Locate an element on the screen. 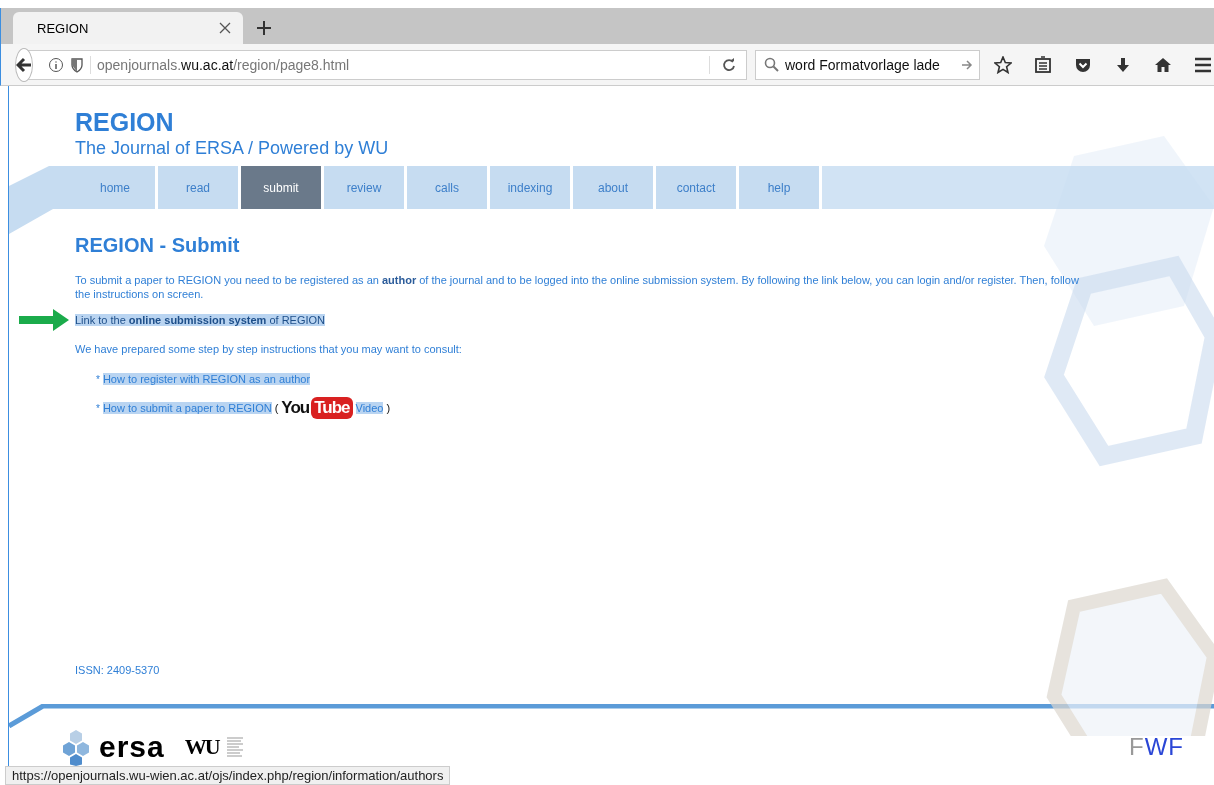 This screenshot has width=1214, height=785. instructions-intro: We have prepared some step by step instructions that you may want to consult: is located at coordinates (269, 349).